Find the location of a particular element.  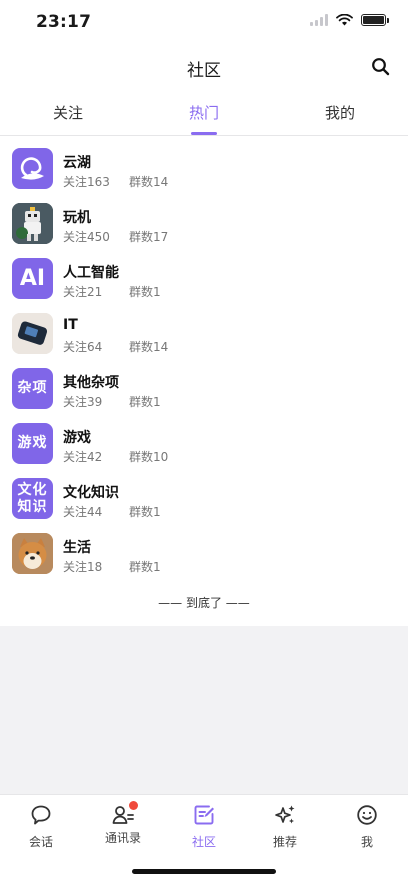

icon-text: 杂项 is located at coordinates (32, 388).